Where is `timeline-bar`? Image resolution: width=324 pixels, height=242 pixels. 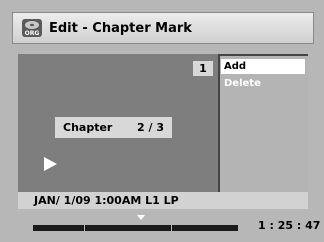 timeline-bar is located at coordinates (135, 228).